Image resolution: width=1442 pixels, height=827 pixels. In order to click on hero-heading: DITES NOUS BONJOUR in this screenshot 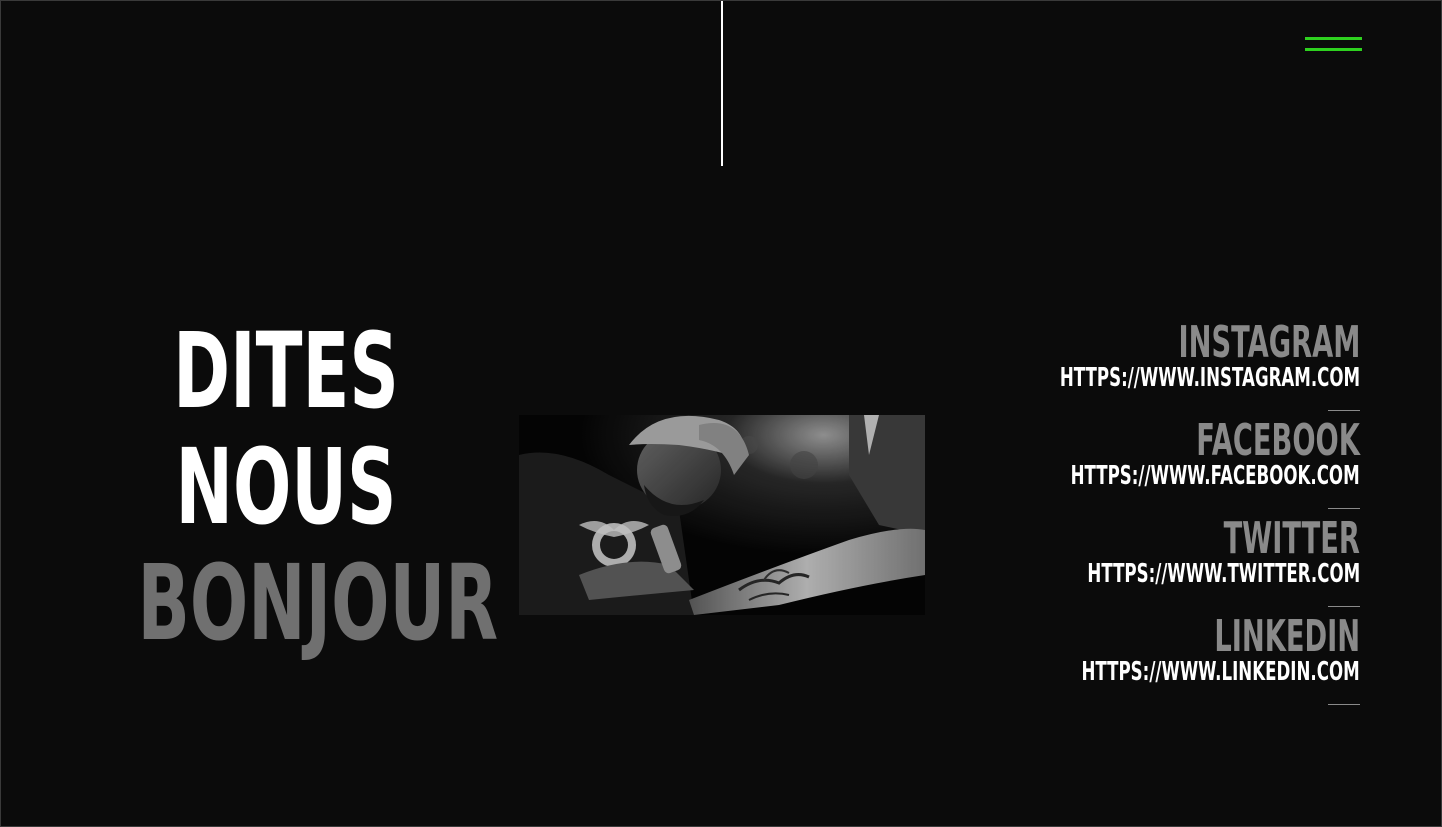, I will do `click(286, 487)`.